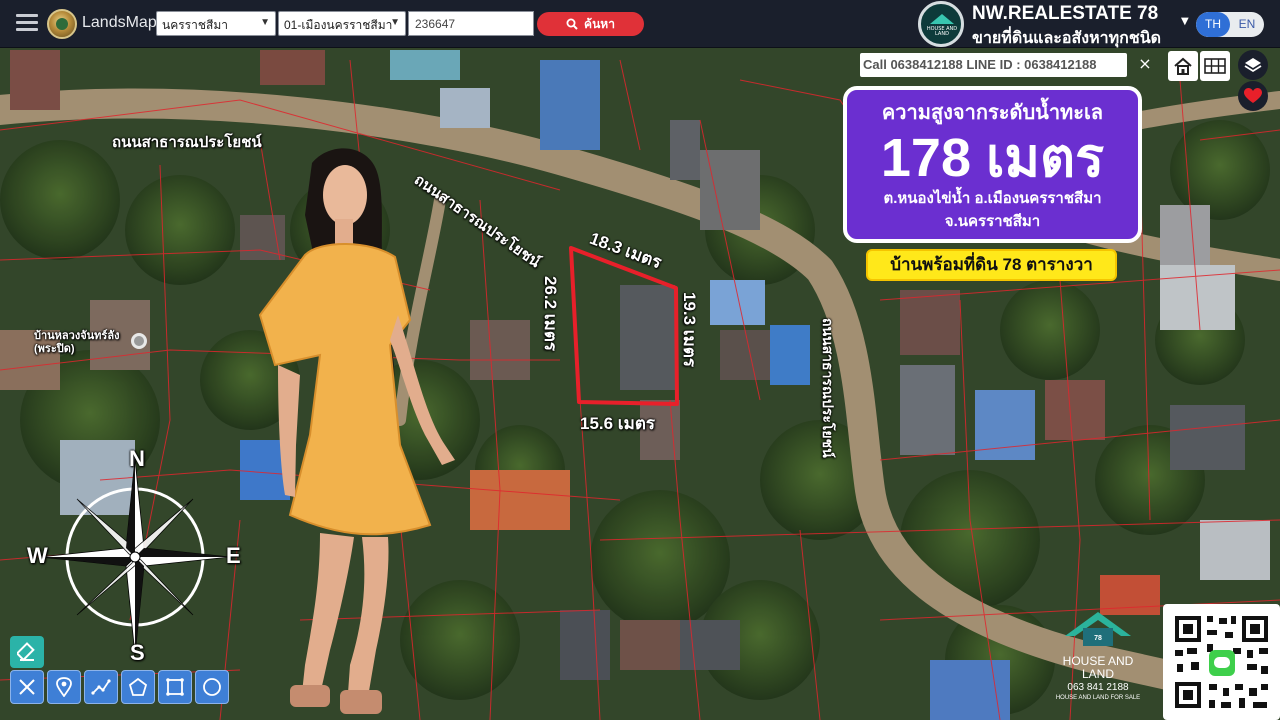  I want to click on compass-n: N, so click(137, 458).